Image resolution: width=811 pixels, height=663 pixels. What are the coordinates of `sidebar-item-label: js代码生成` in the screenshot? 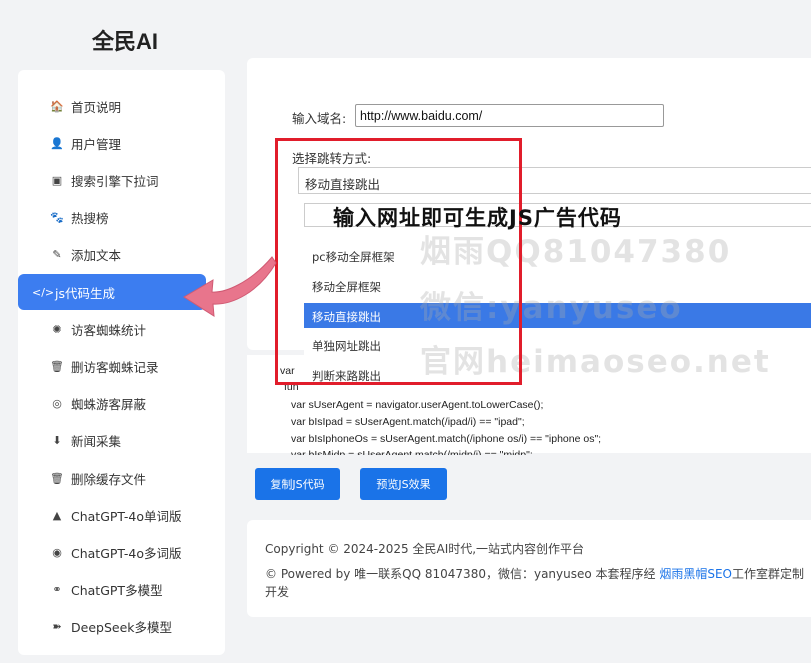 It's located at (85, 293).